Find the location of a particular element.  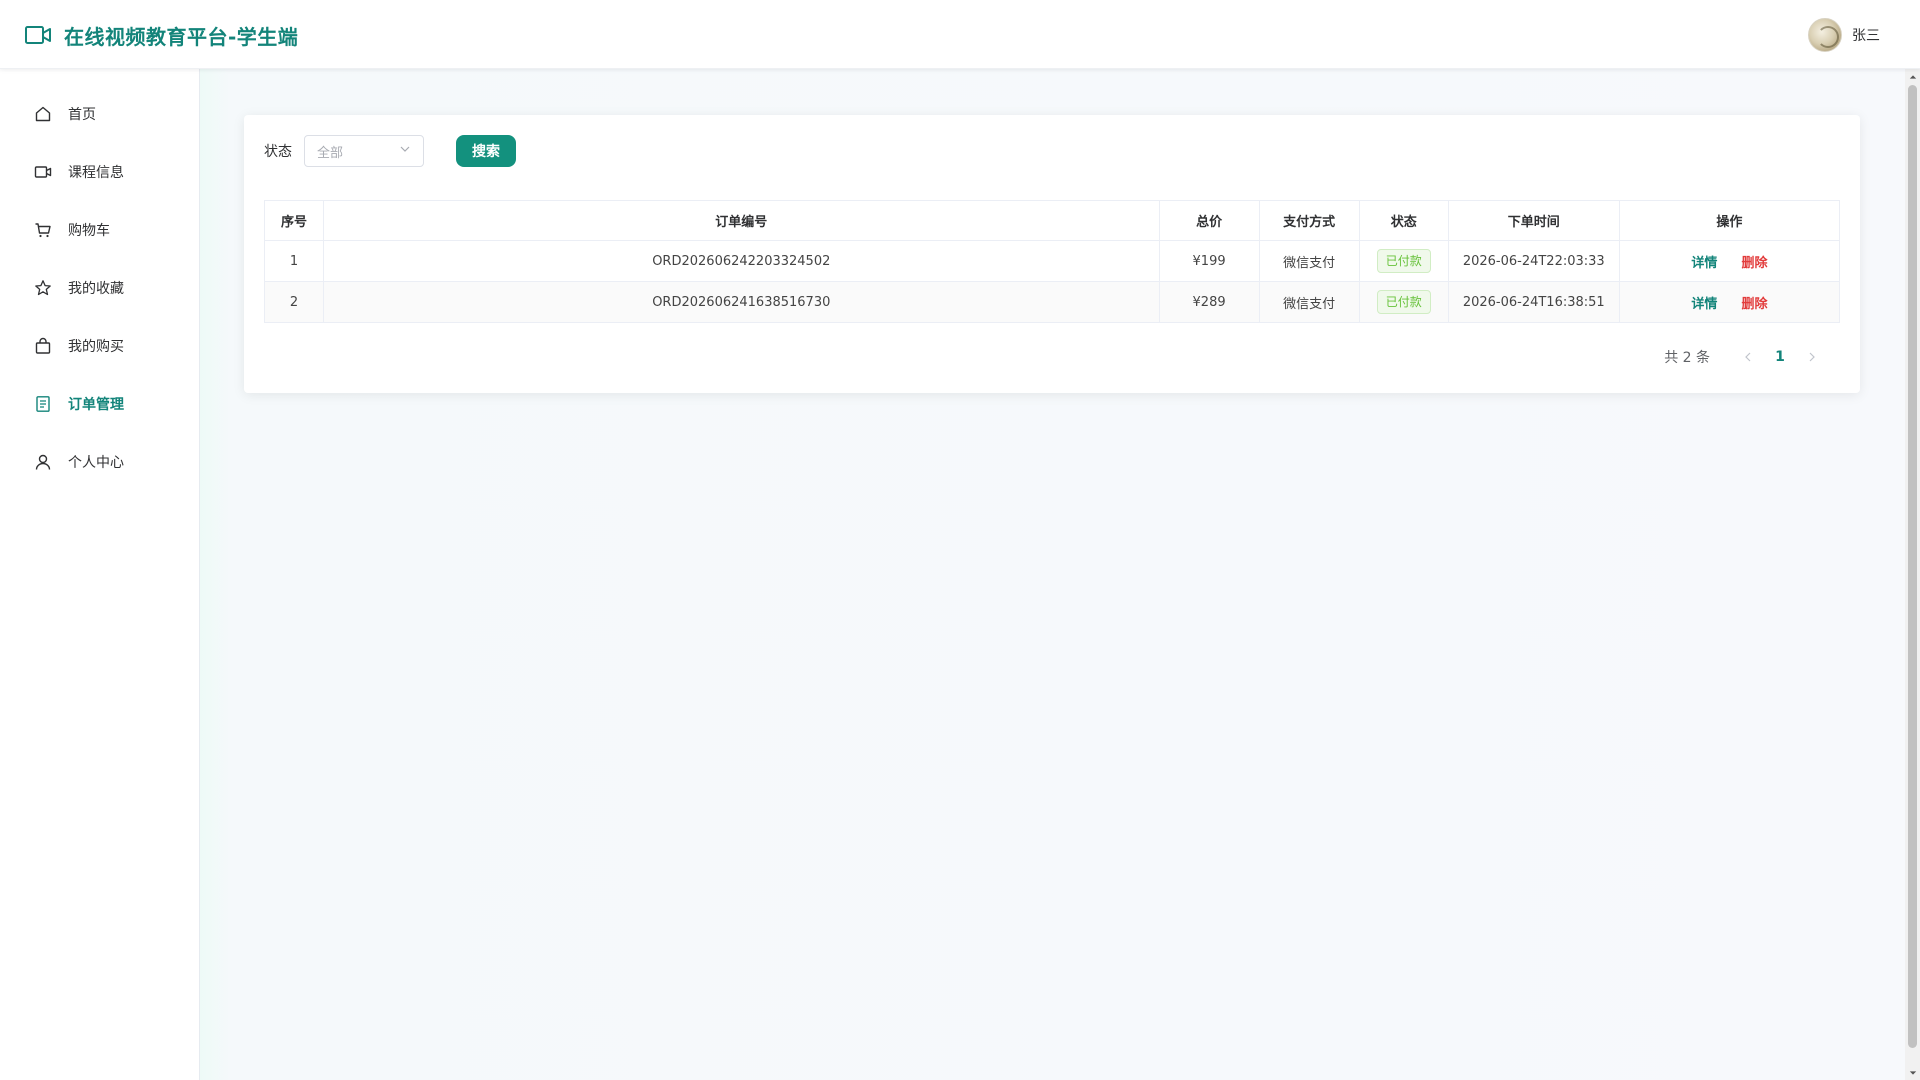

brand: 在线视频教育平台-学生端 is located at coordinates (161, 35).